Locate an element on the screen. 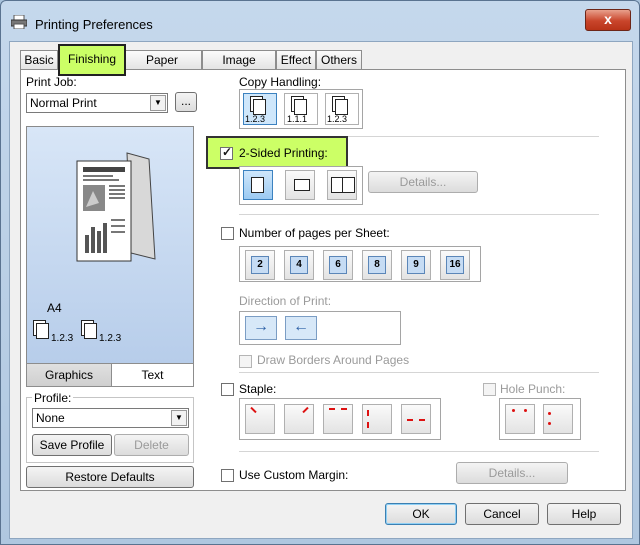 The width and height of the screenshot is (640, 545). pages-4-option: 4 is located at coordinates (299, 265).